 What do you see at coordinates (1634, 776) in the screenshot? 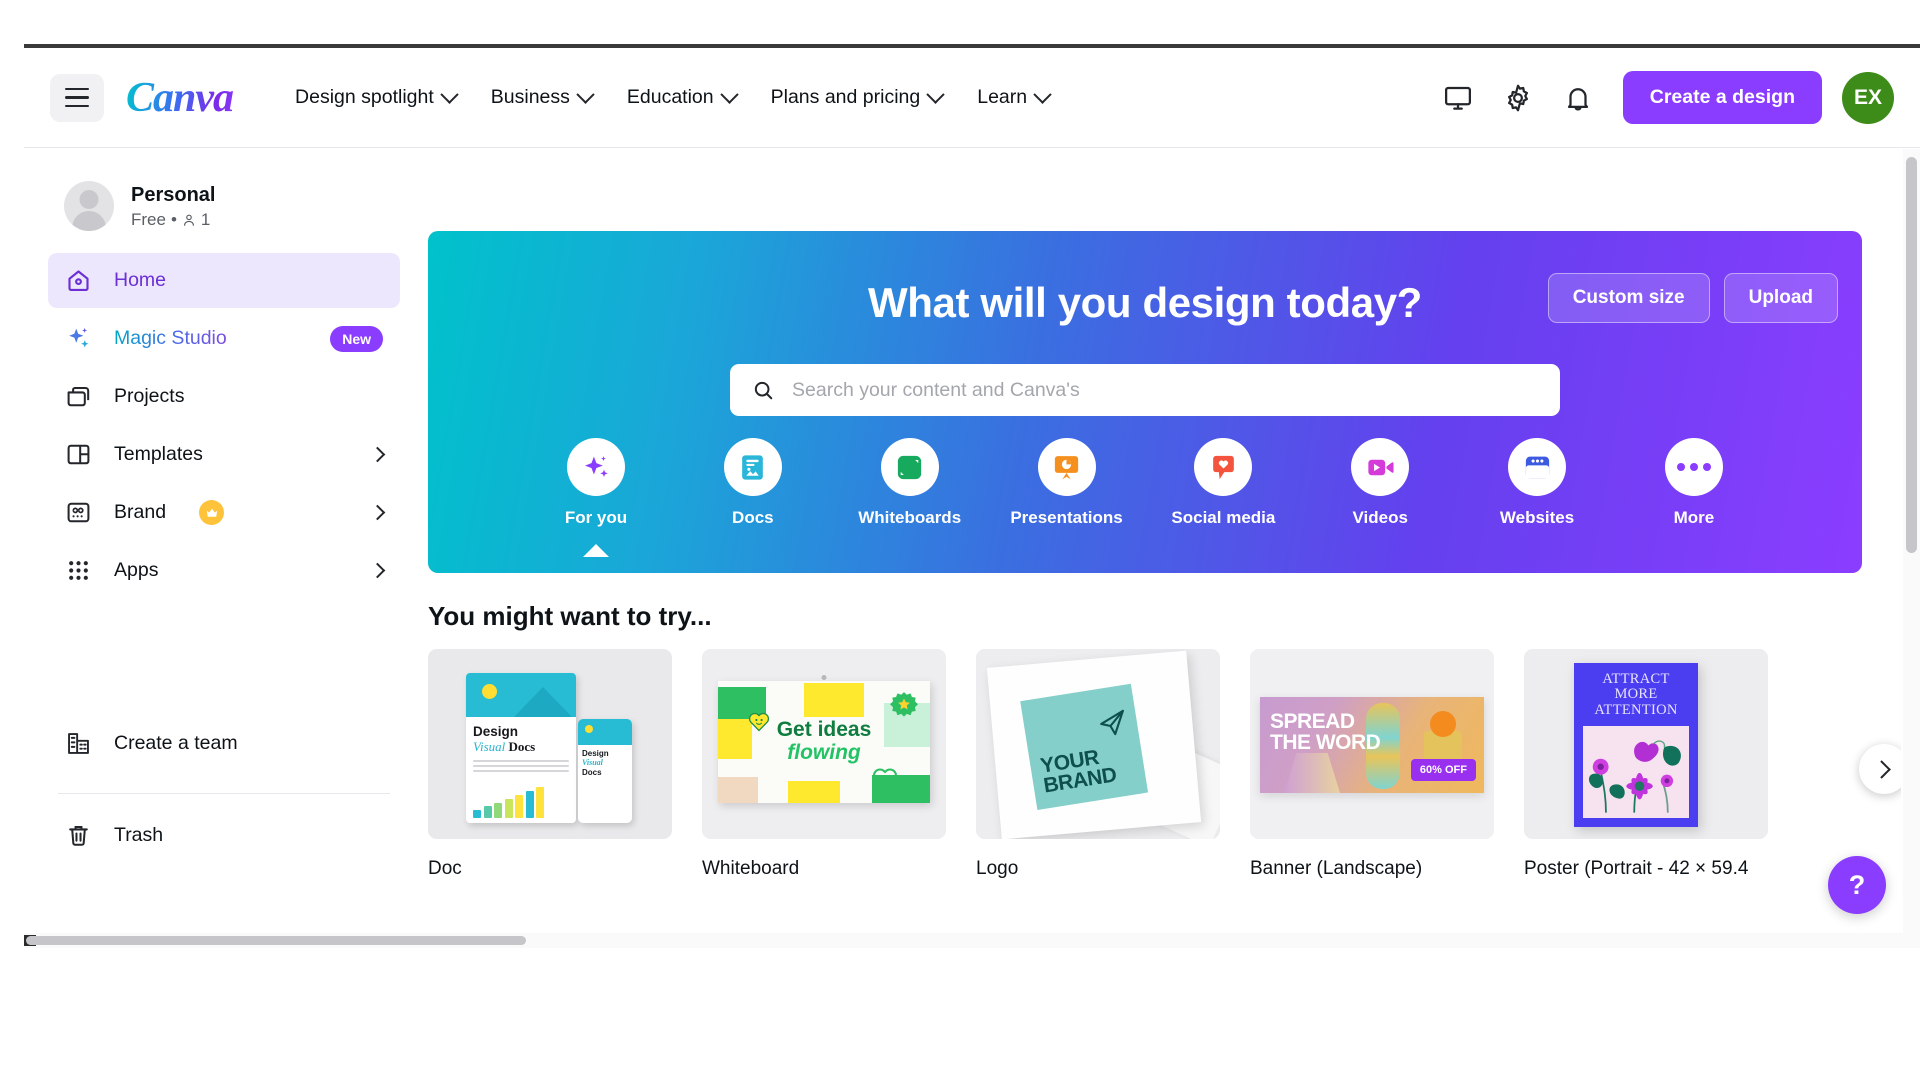
I see `flowers-illustration` at bounding box center [1634, 776].